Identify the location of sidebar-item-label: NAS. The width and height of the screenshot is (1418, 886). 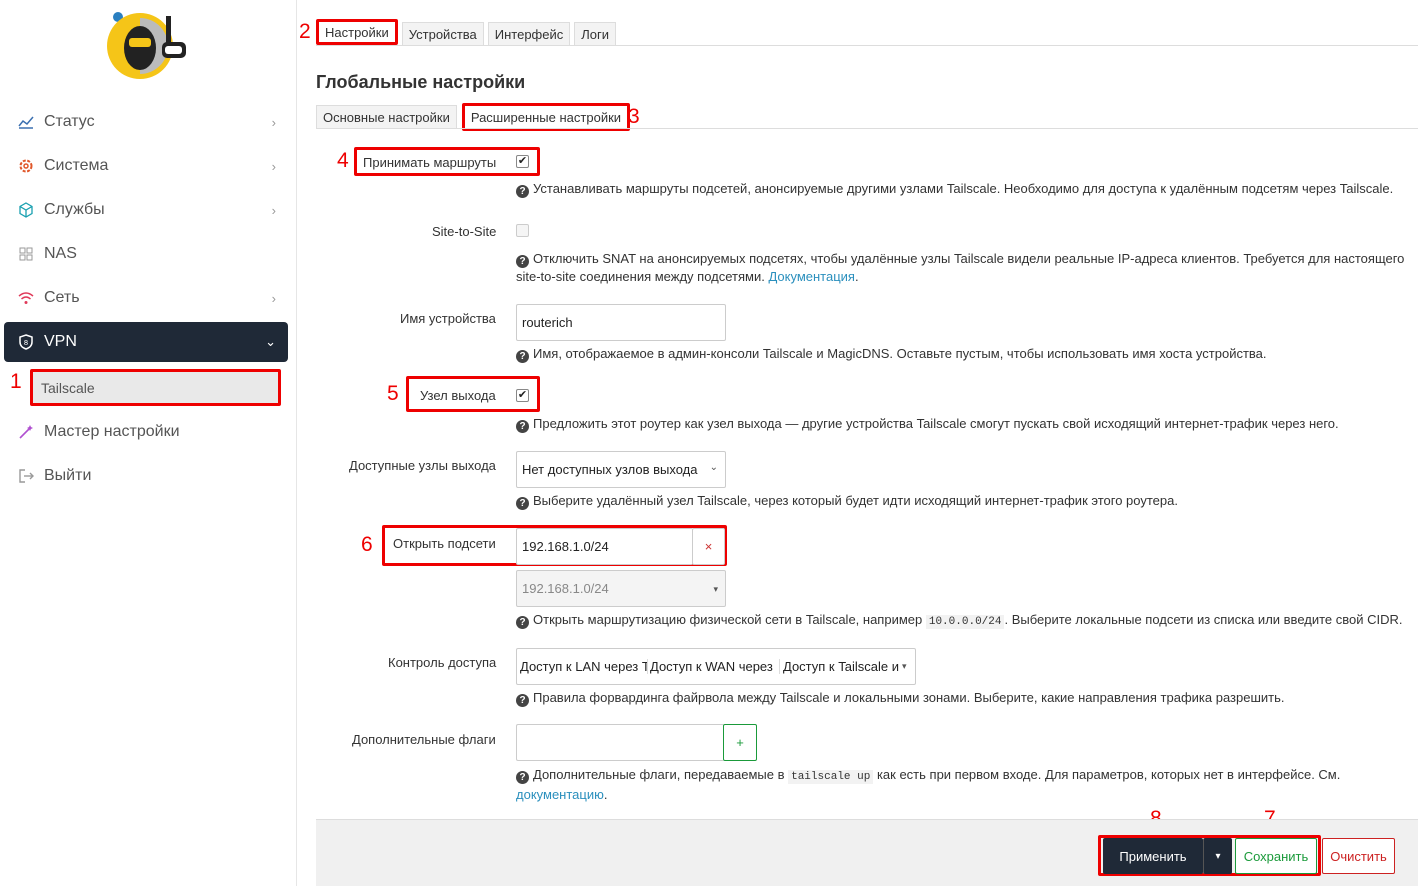
(60, 253).